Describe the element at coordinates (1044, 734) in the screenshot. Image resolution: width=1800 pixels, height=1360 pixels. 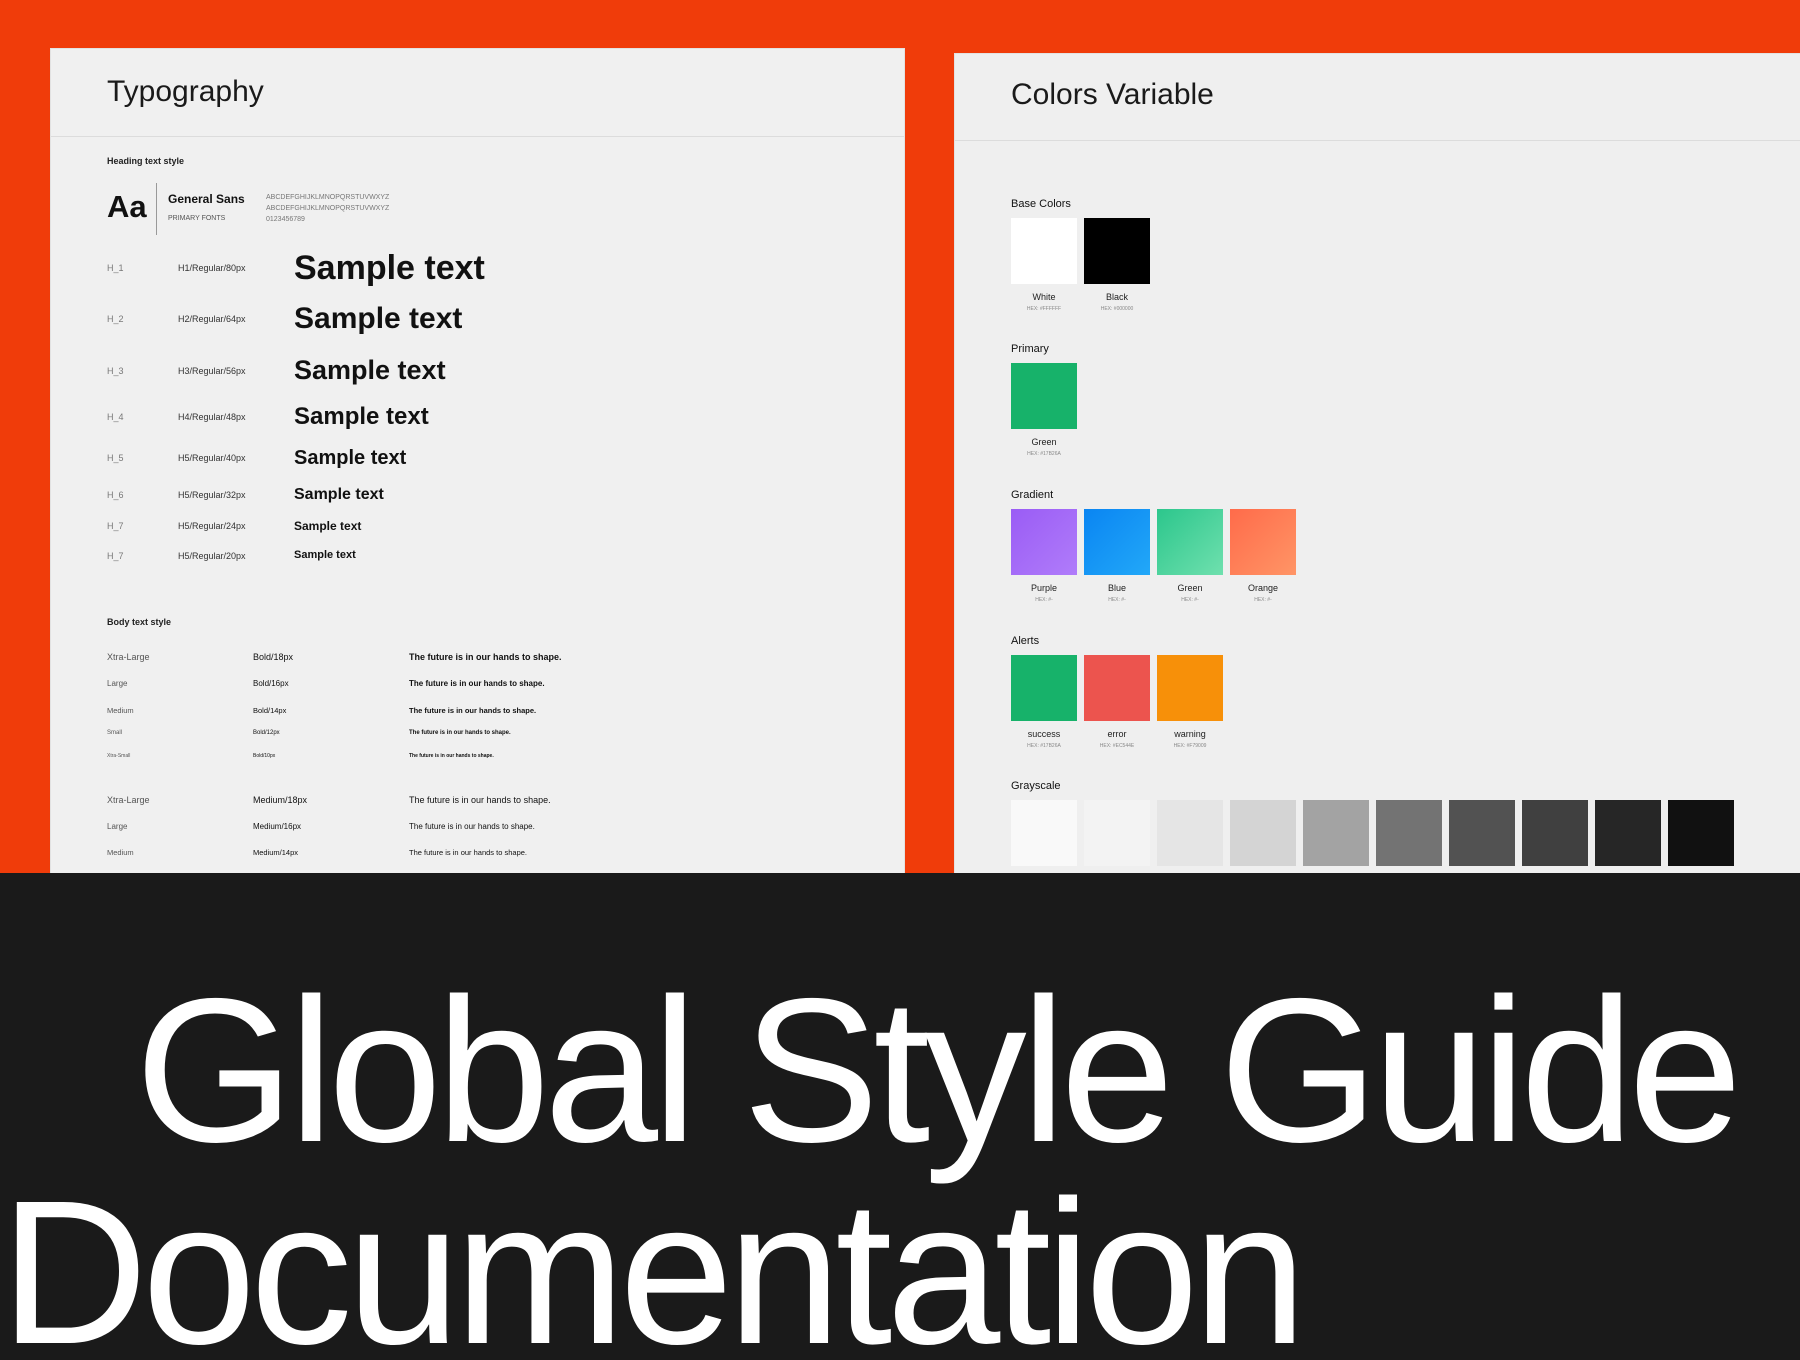
I see `color-swatch-name: success` at that location.